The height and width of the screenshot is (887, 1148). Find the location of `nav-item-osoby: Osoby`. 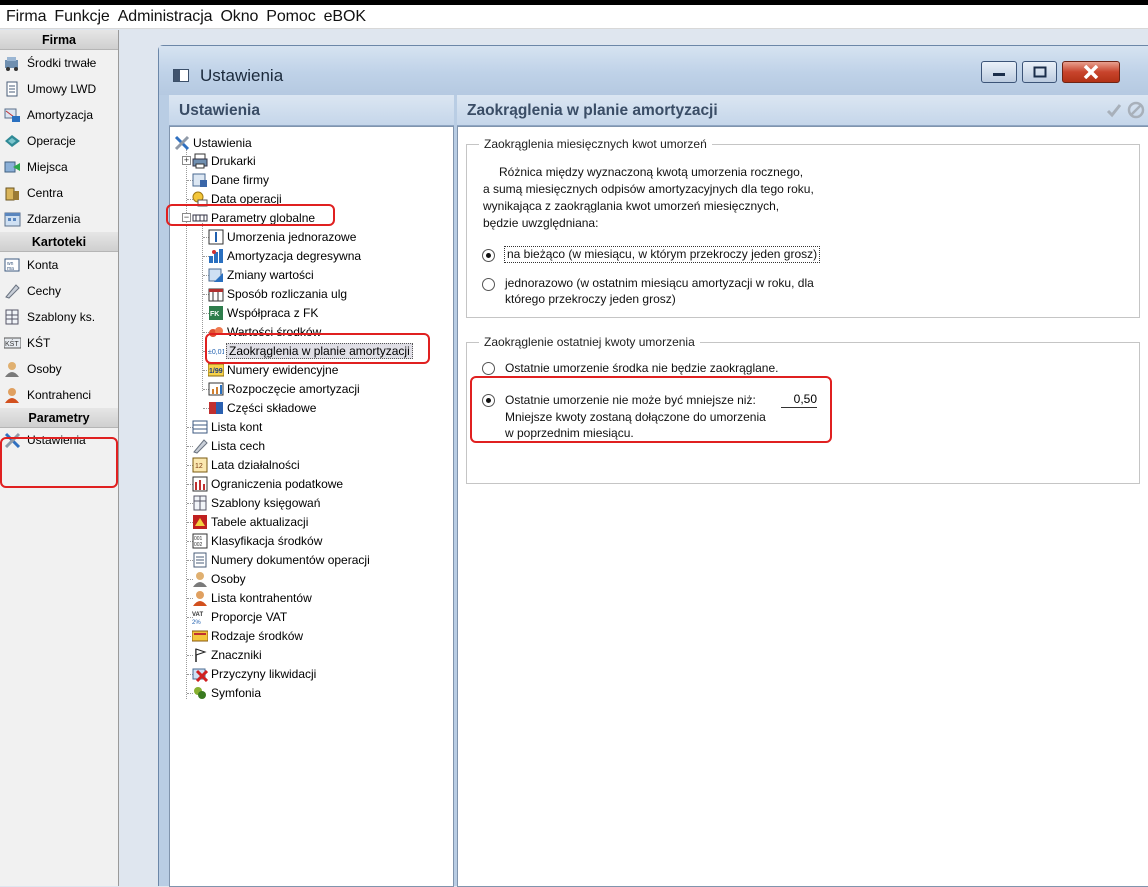

nav-item-osoby: Osoby is located at coordinates (59, 369).